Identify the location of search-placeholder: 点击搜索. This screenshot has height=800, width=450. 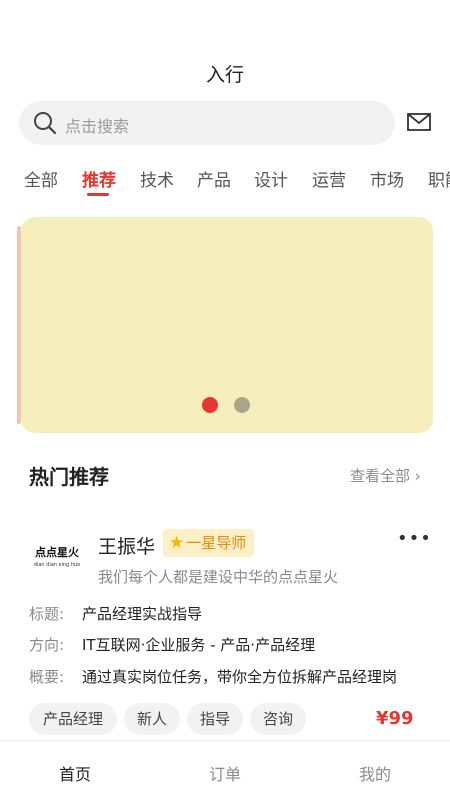
(97, 126).